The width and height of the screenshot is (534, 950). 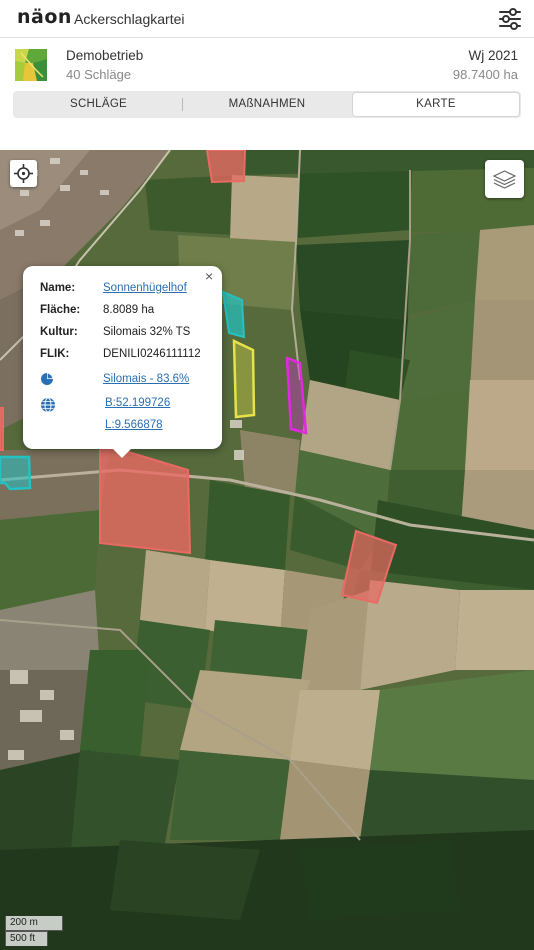 I want to click on layers-icon, so click(x=504, y=179).